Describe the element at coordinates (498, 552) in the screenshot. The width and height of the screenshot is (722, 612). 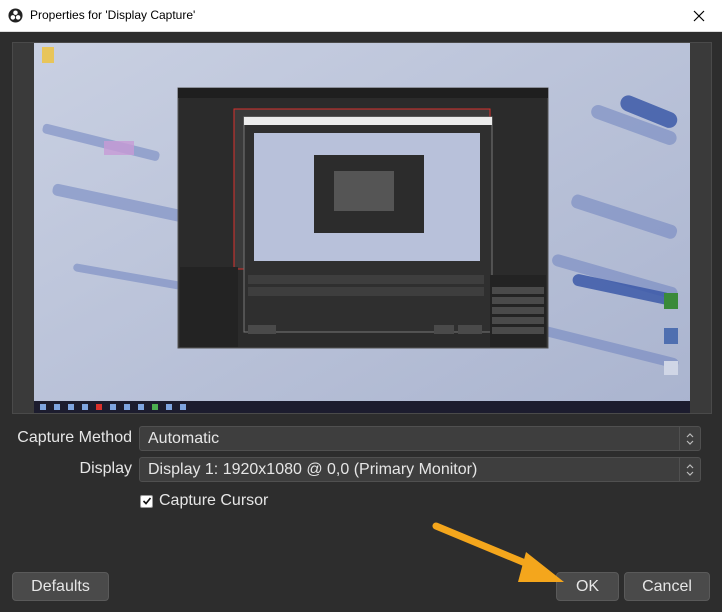
I see `arrow-pointer-icon` at that location.